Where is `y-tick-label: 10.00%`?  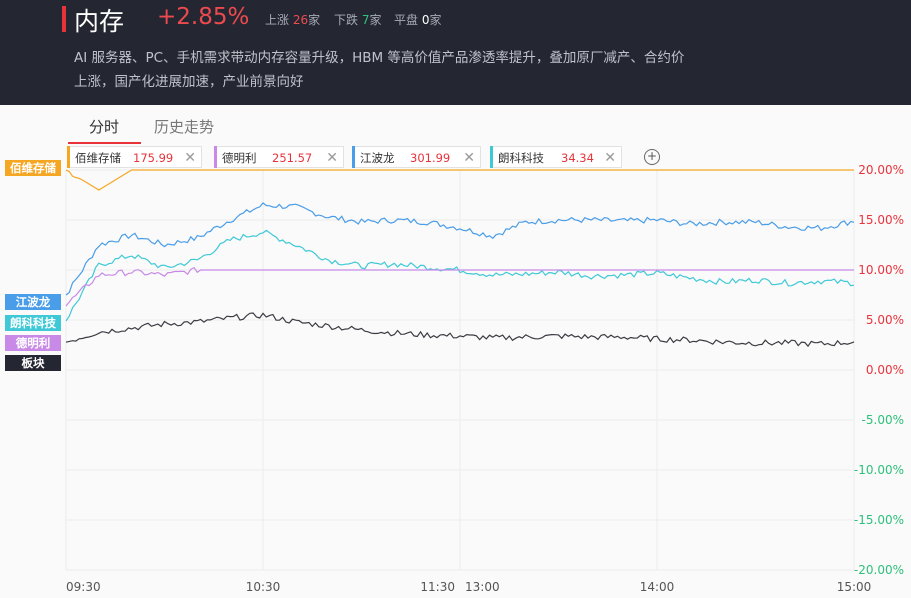 y-tick-label: 10.00% is located at coordinates (881, 270).